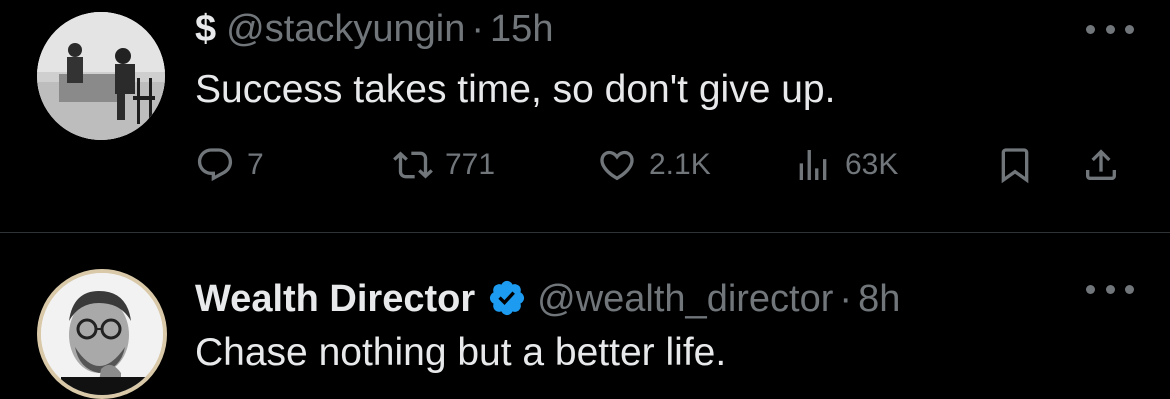  I want to click on tweet-text: Success takes time, so don't give up., so click(515, 89).